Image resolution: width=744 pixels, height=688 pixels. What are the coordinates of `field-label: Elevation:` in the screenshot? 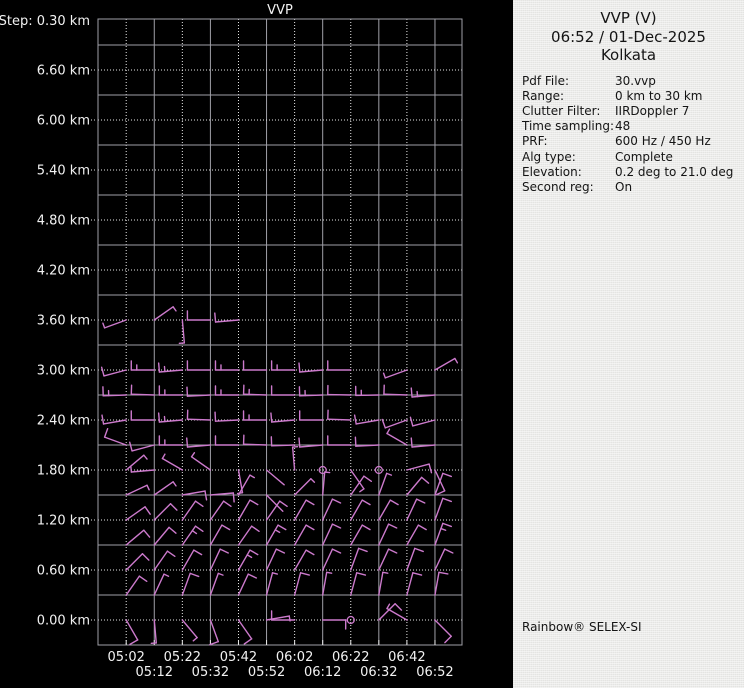 It's located at (552, 171).